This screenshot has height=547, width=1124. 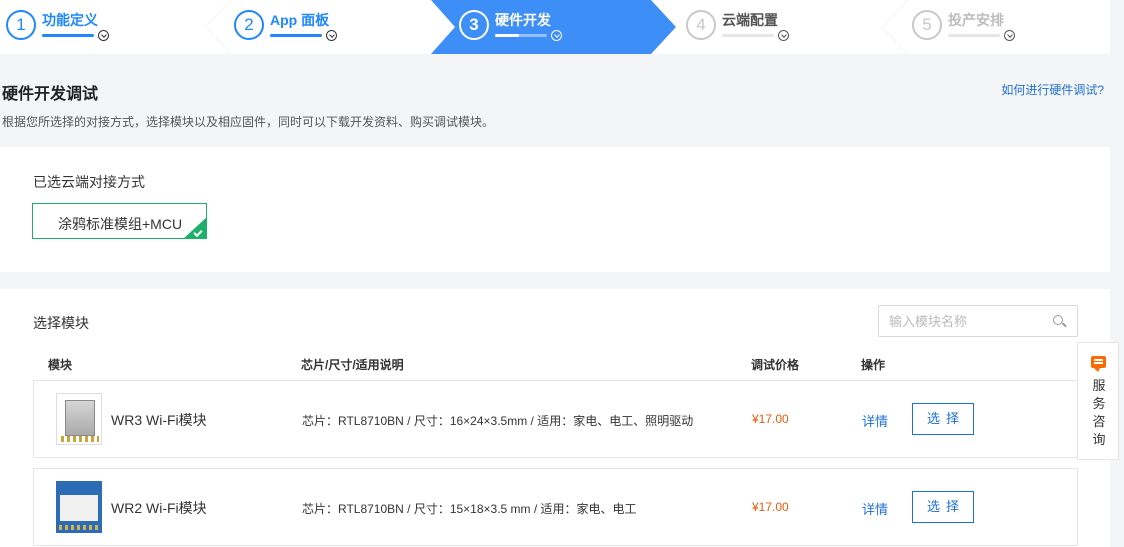 What do you see at coordinates (775, 365) in the screenshot?
I see `column-header-price: 调试价格` at bounding box center [775, 365].